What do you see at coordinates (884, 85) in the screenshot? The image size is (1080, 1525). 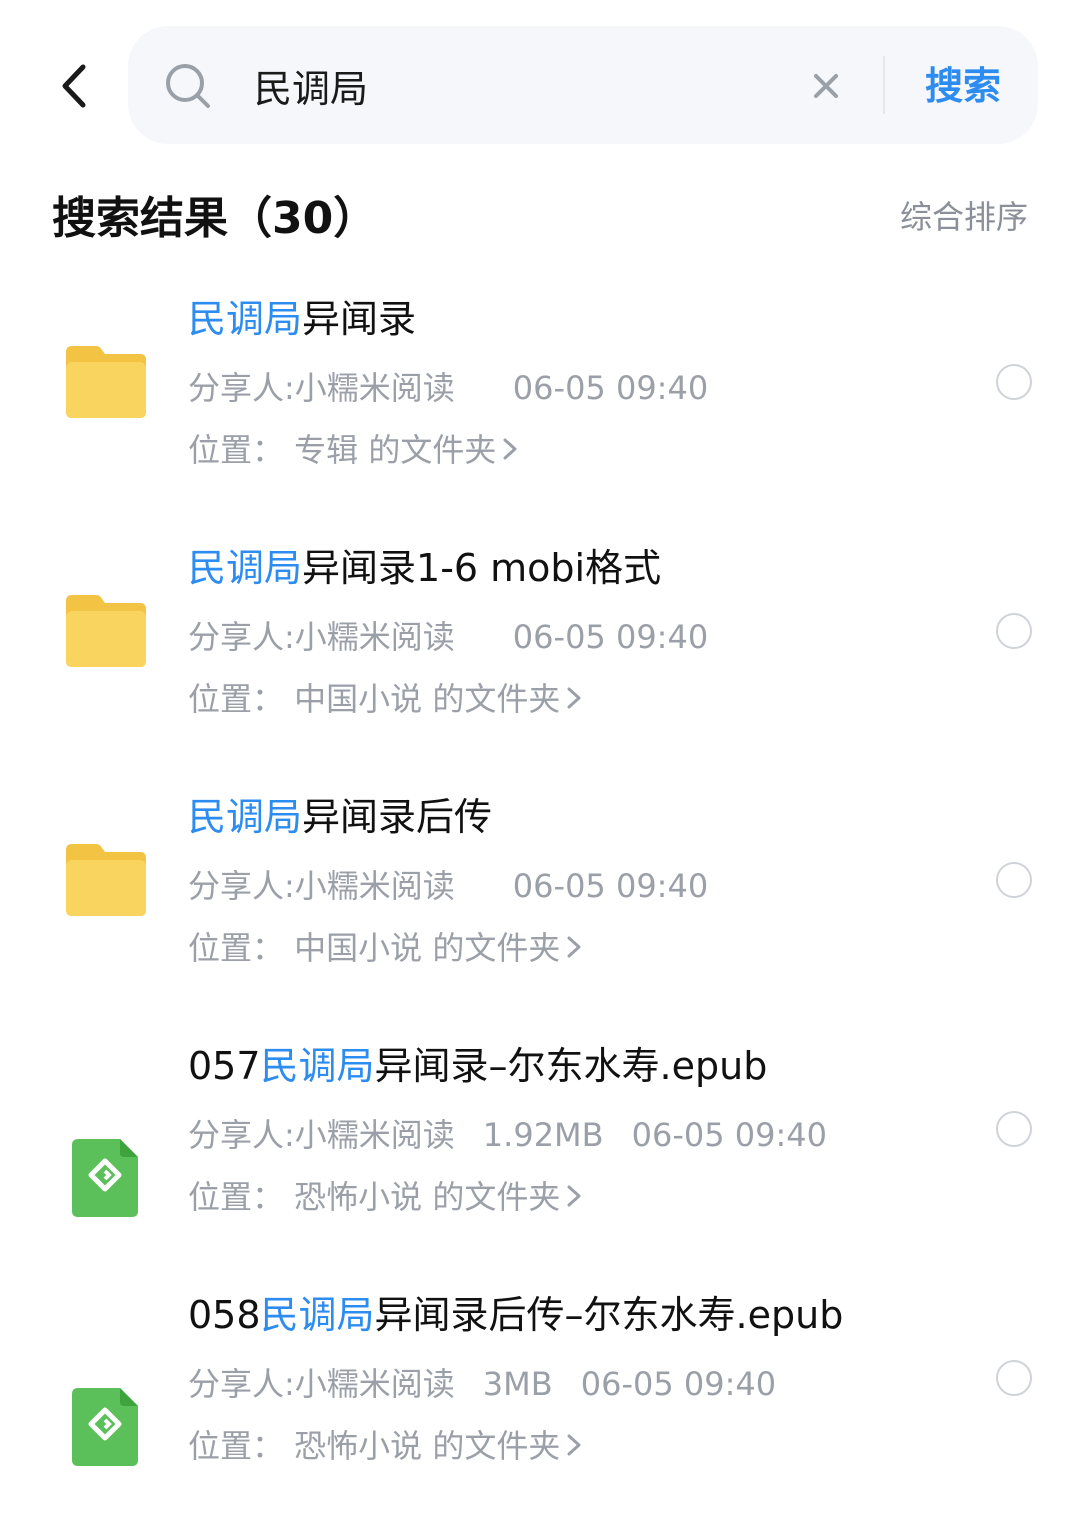 I see `search-divider` at bounding box center [884, 85].